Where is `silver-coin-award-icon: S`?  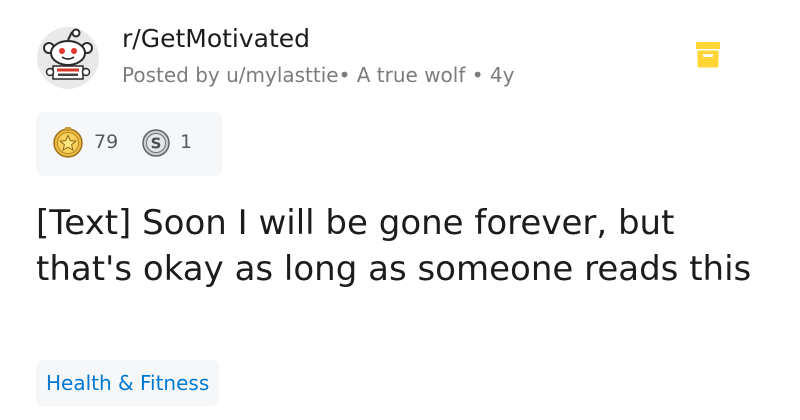 silver-coin-award-icon: S is located at coordinates (156, 142).